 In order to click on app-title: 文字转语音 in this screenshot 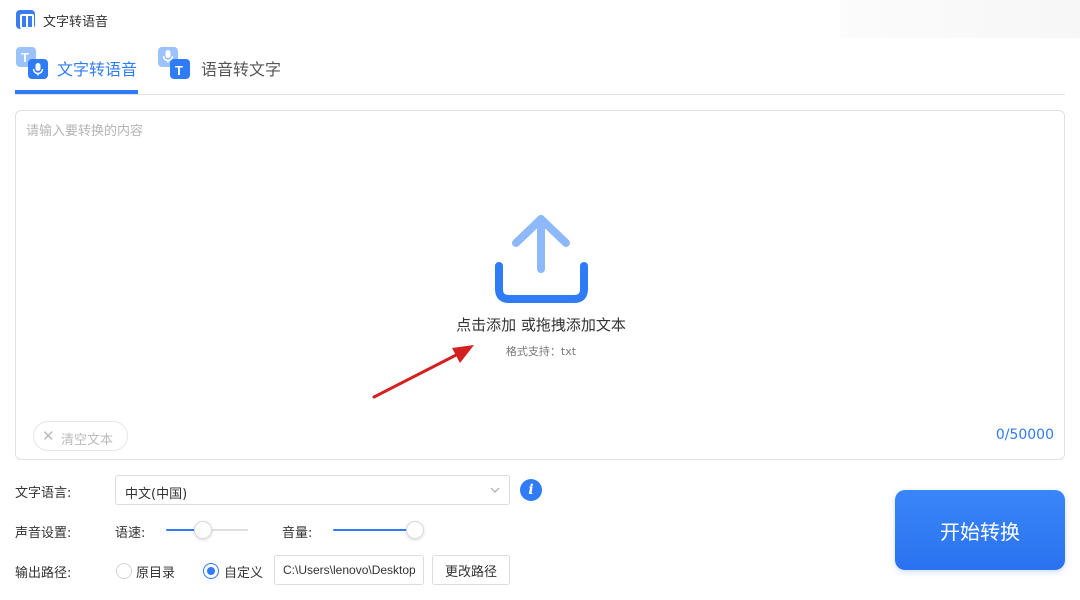, I will do `click(76, 22)`.